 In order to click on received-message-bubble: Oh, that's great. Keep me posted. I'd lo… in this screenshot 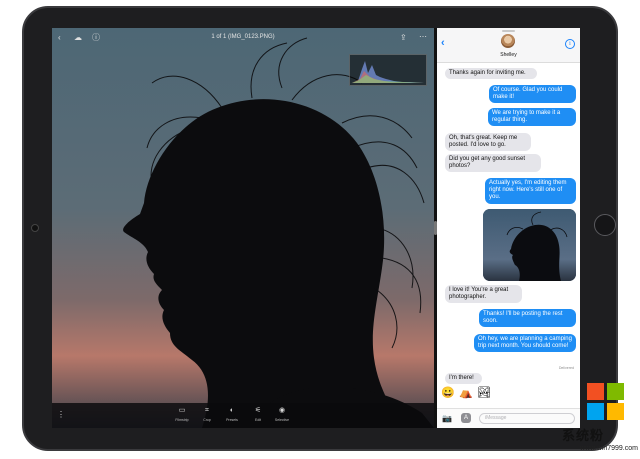, I will do `click(488, 142)`.